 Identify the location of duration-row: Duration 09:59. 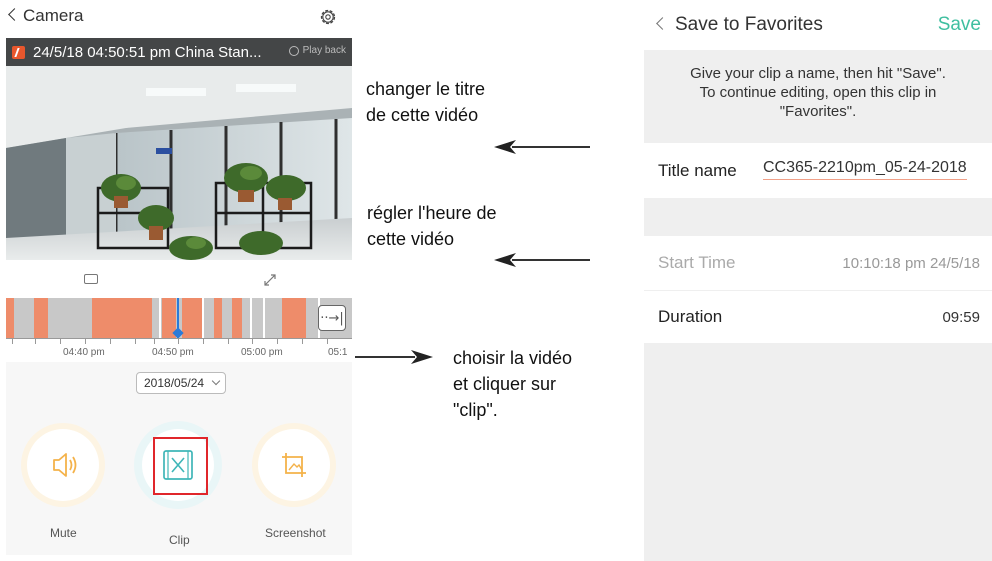
(818, 317).